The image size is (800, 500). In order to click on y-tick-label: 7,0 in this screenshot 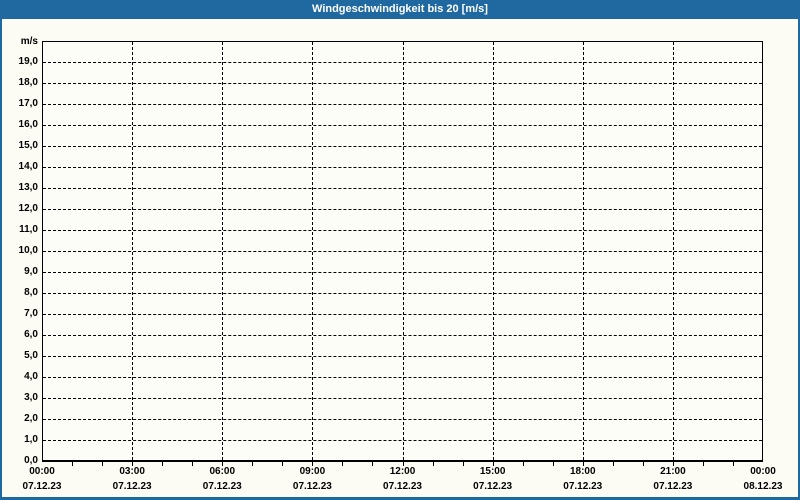, I will do `click(31, 313)`.